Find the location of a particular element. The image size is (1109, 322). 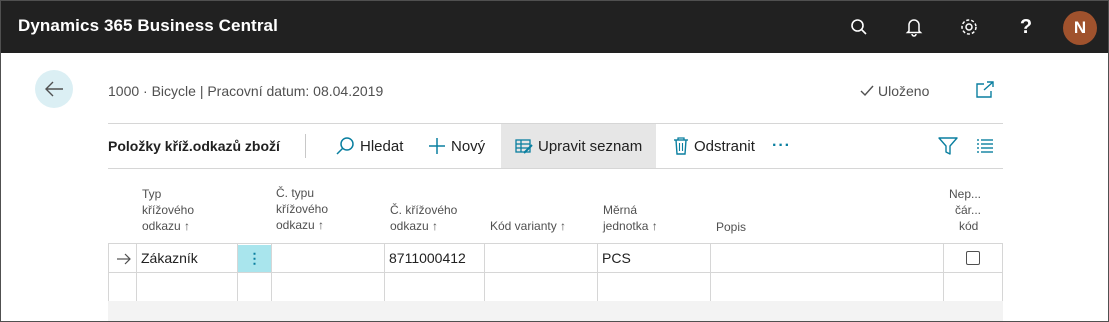

table-row: Zákazník ⋮ 8711000412 PCS is located at coordinates (555, 258).